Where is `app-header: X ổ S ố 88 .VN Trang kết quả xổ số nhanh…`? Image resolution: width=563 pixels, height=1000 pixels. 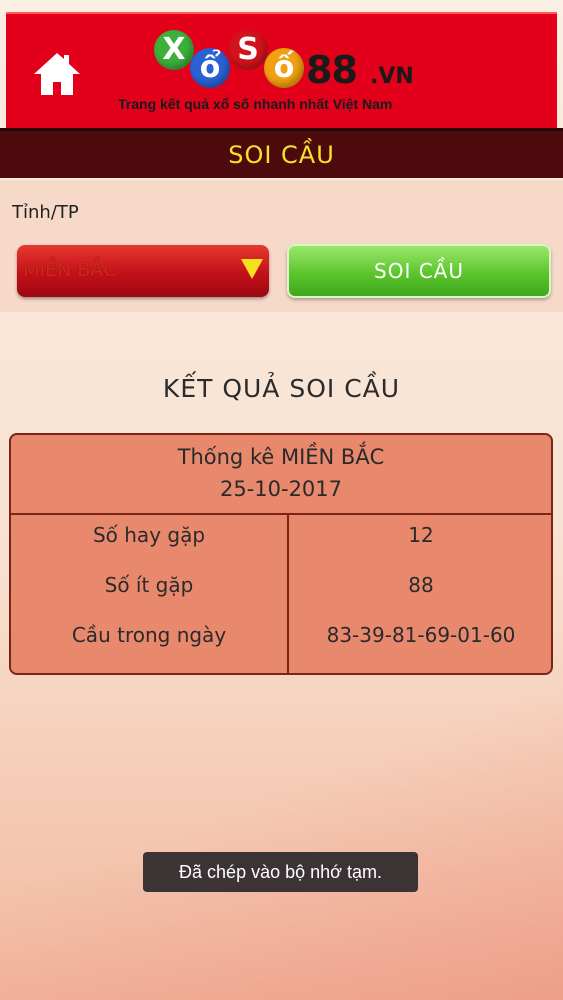 app-header: X ổ S ố 88 .VN Trang kết quả xổ số nhanh… is located at coordinates (281, 70).